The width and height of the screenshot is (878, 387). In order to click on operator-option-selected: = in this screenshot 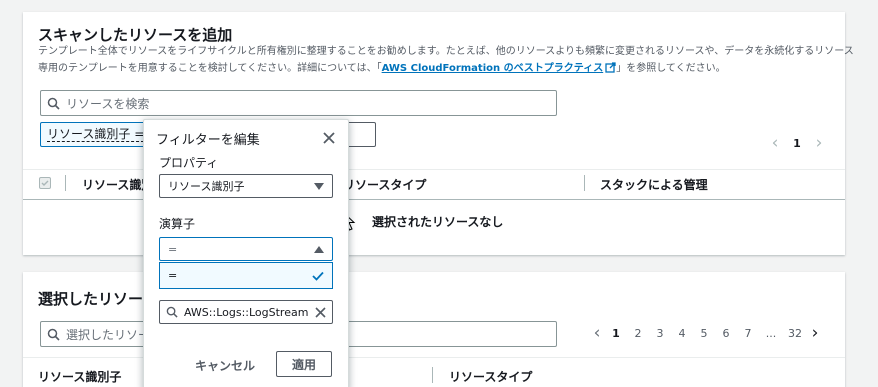, I will do `click(246, 275)`.